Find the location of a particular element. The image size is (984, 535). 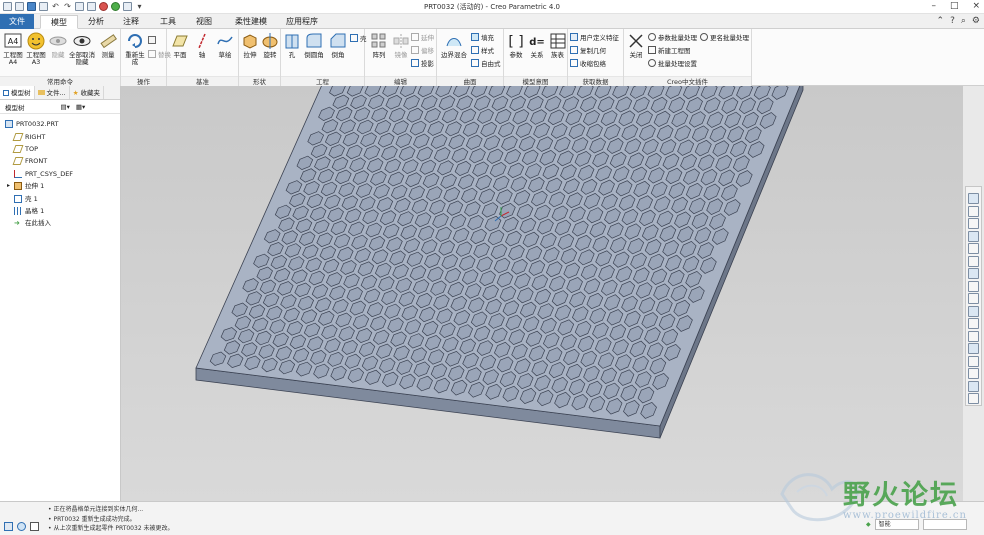

hide-button: 隐藏 is located at coordinates (58, 45).